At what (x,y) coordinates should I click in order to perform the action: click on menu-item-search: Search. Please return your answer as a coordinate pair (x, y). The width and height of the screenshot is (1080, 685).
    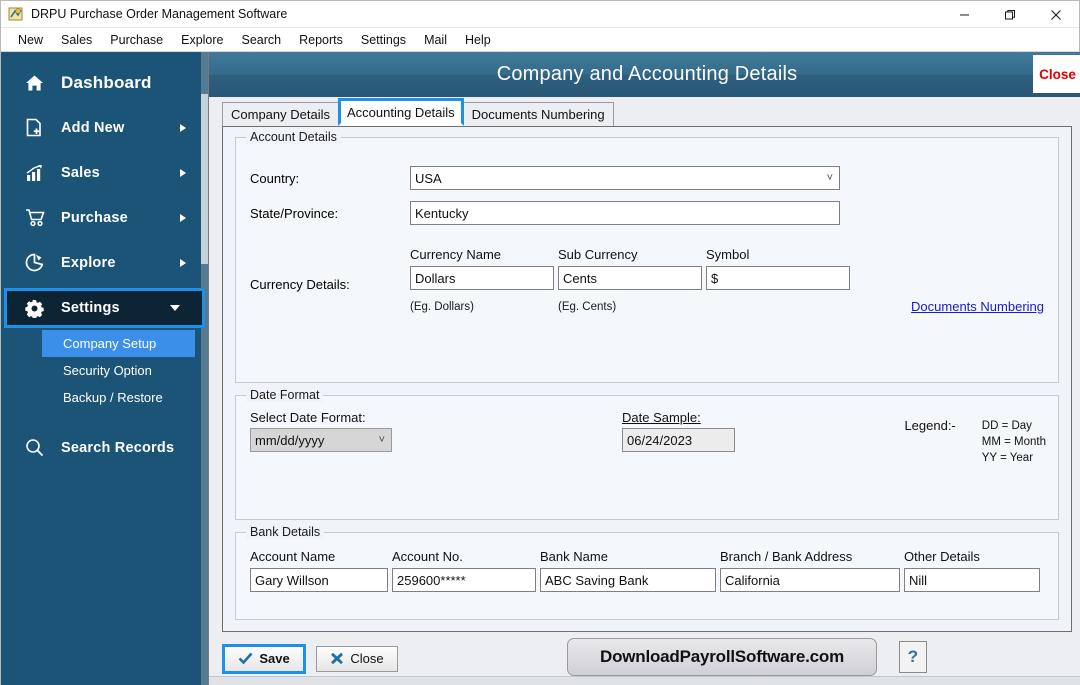
    Looking at the image, I should click on (262, 40).